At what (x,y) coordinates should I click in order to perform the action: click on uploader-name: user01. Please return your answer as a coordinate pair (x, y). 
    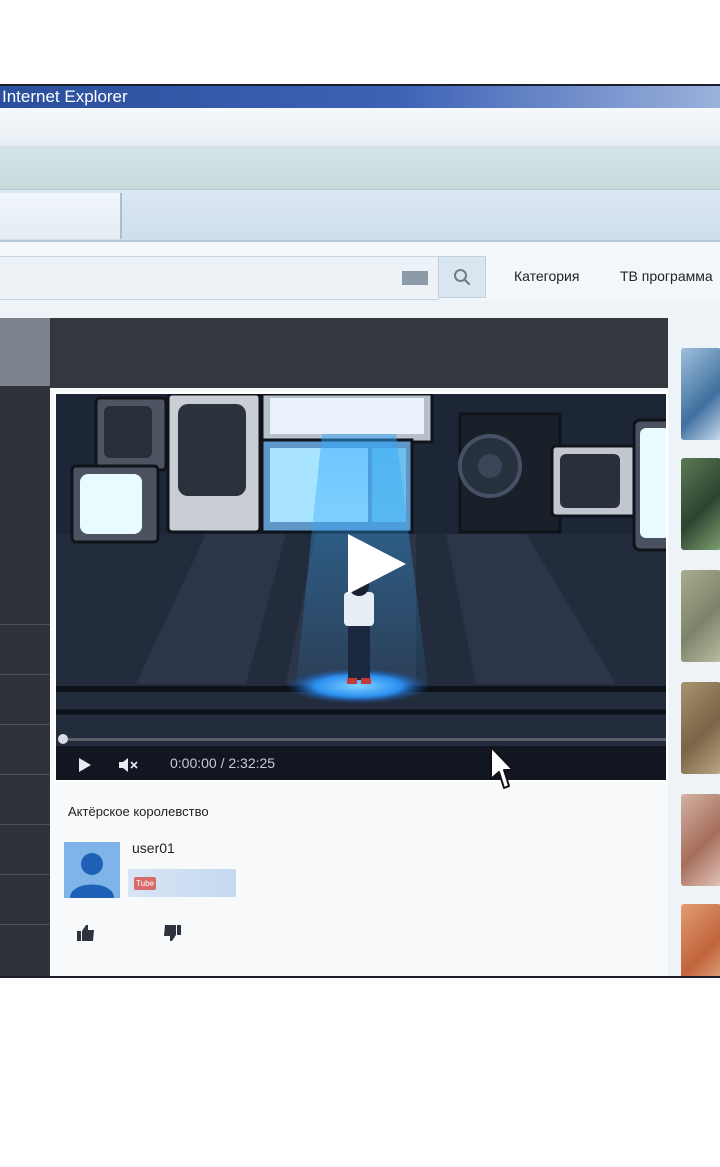
    Looking at the image, I should click on (153, 848).